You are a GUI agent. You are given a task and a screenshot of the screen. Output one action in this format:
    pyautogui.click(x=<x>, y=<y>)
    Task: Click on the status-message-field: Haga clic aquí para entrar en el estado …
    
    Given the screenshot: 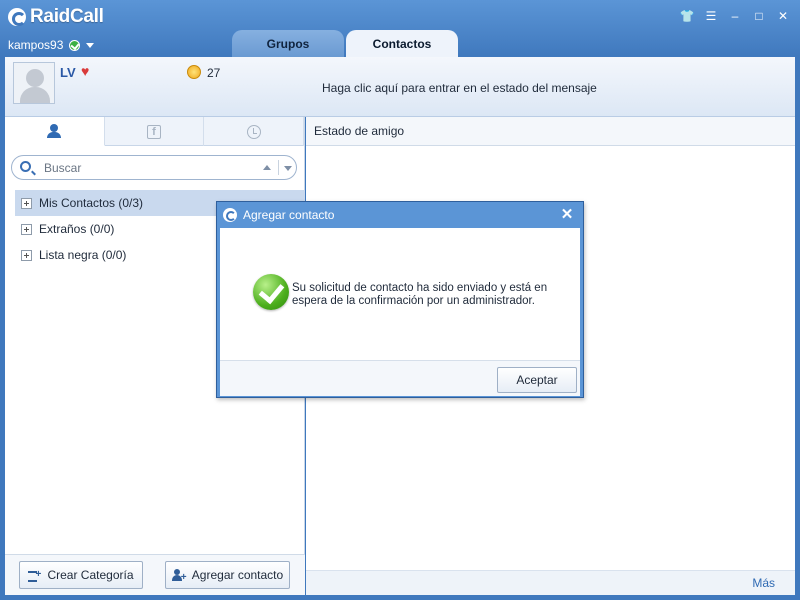 What is the action you would take?
    pyautogui.click(x=459, y=88)
    